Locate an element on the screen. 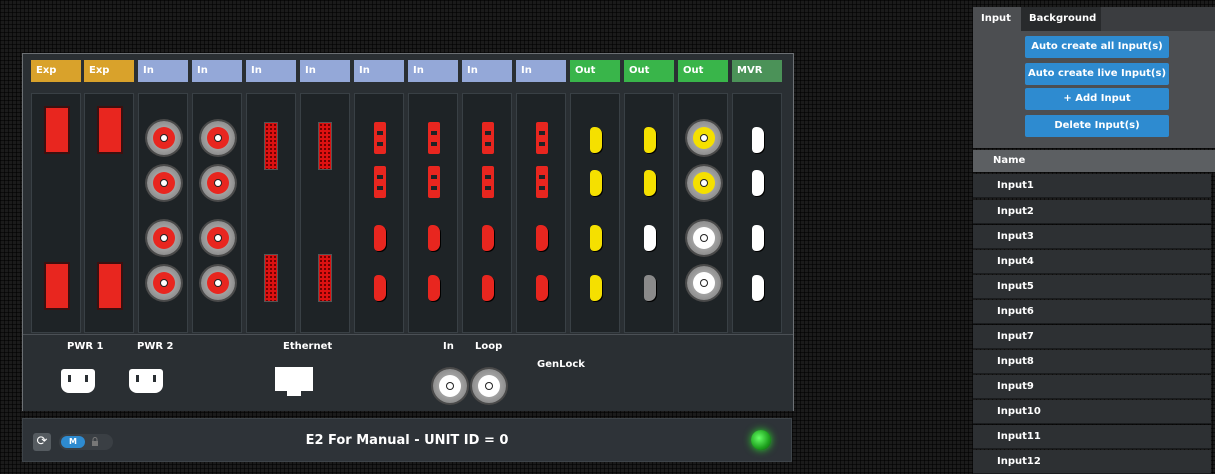 The image size is (1215, 474). card-header-in-4: In is located at coordinates (325, 71).